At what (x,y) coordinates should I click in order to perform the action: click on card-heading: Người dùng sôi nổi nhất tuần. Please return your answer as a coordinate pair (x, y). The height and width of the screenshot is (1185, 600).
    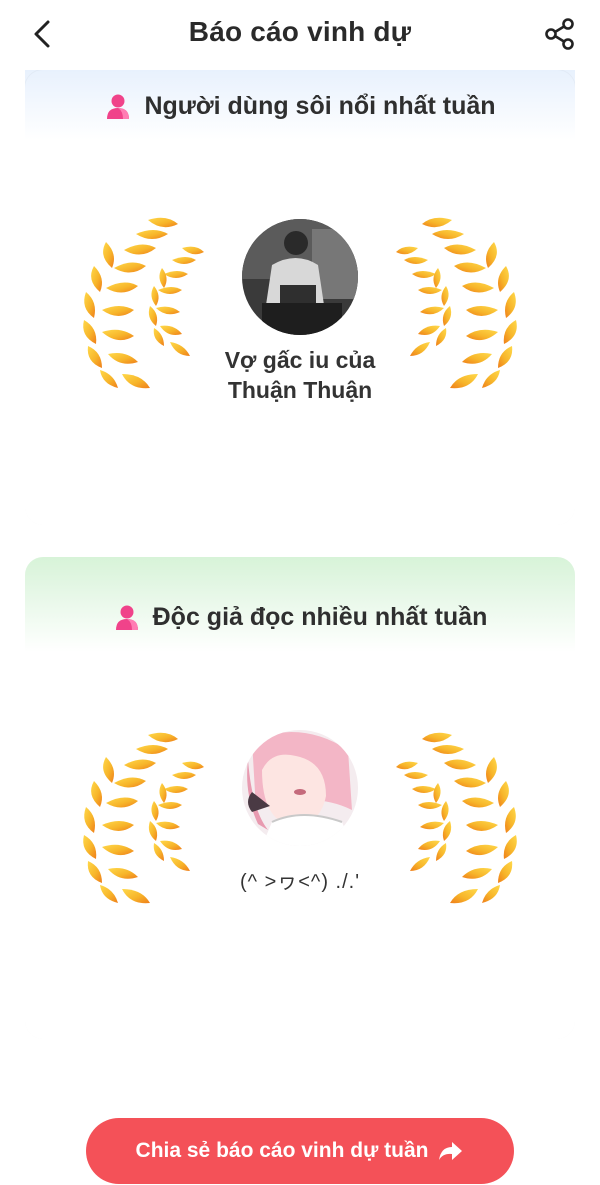
    Looking at the image, I should click on (300, 106).